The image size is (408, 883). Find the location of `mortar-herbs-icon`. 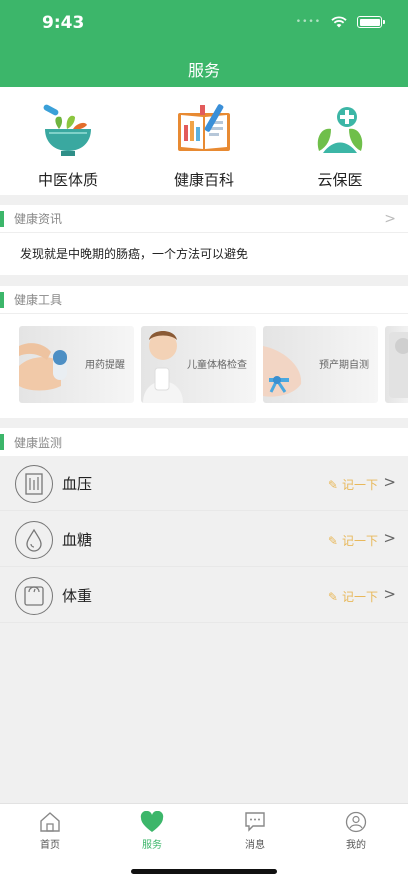

mortar-herbs-icon is located at coordinates (67, 130).